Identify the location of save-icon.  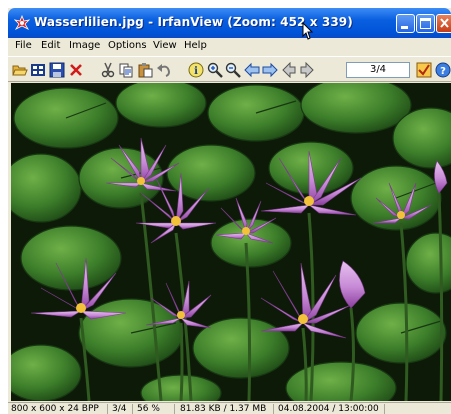
(57, 70).